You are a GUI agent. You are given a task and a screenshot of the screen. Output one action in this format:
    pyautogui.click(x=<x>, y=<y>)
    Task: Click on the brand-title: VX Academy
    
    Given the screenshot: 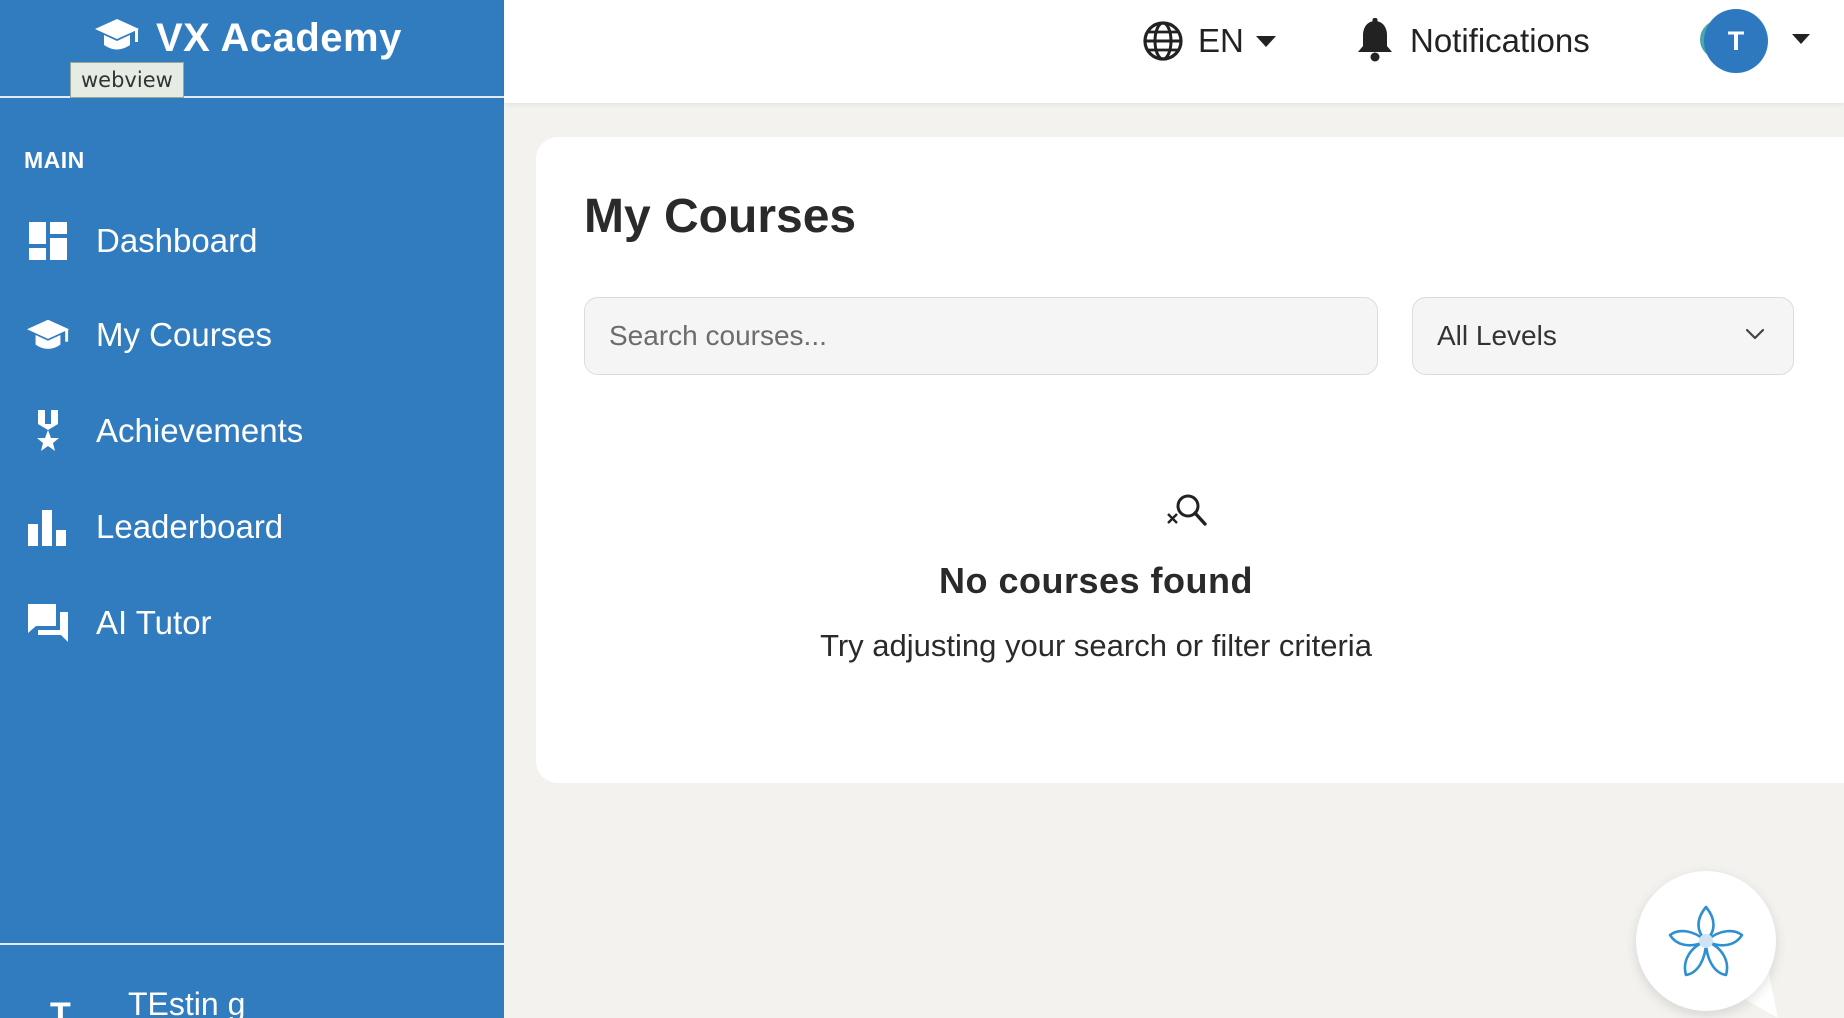 What is the action you would take?
    pyautogui.click(x=279, y=38)
    